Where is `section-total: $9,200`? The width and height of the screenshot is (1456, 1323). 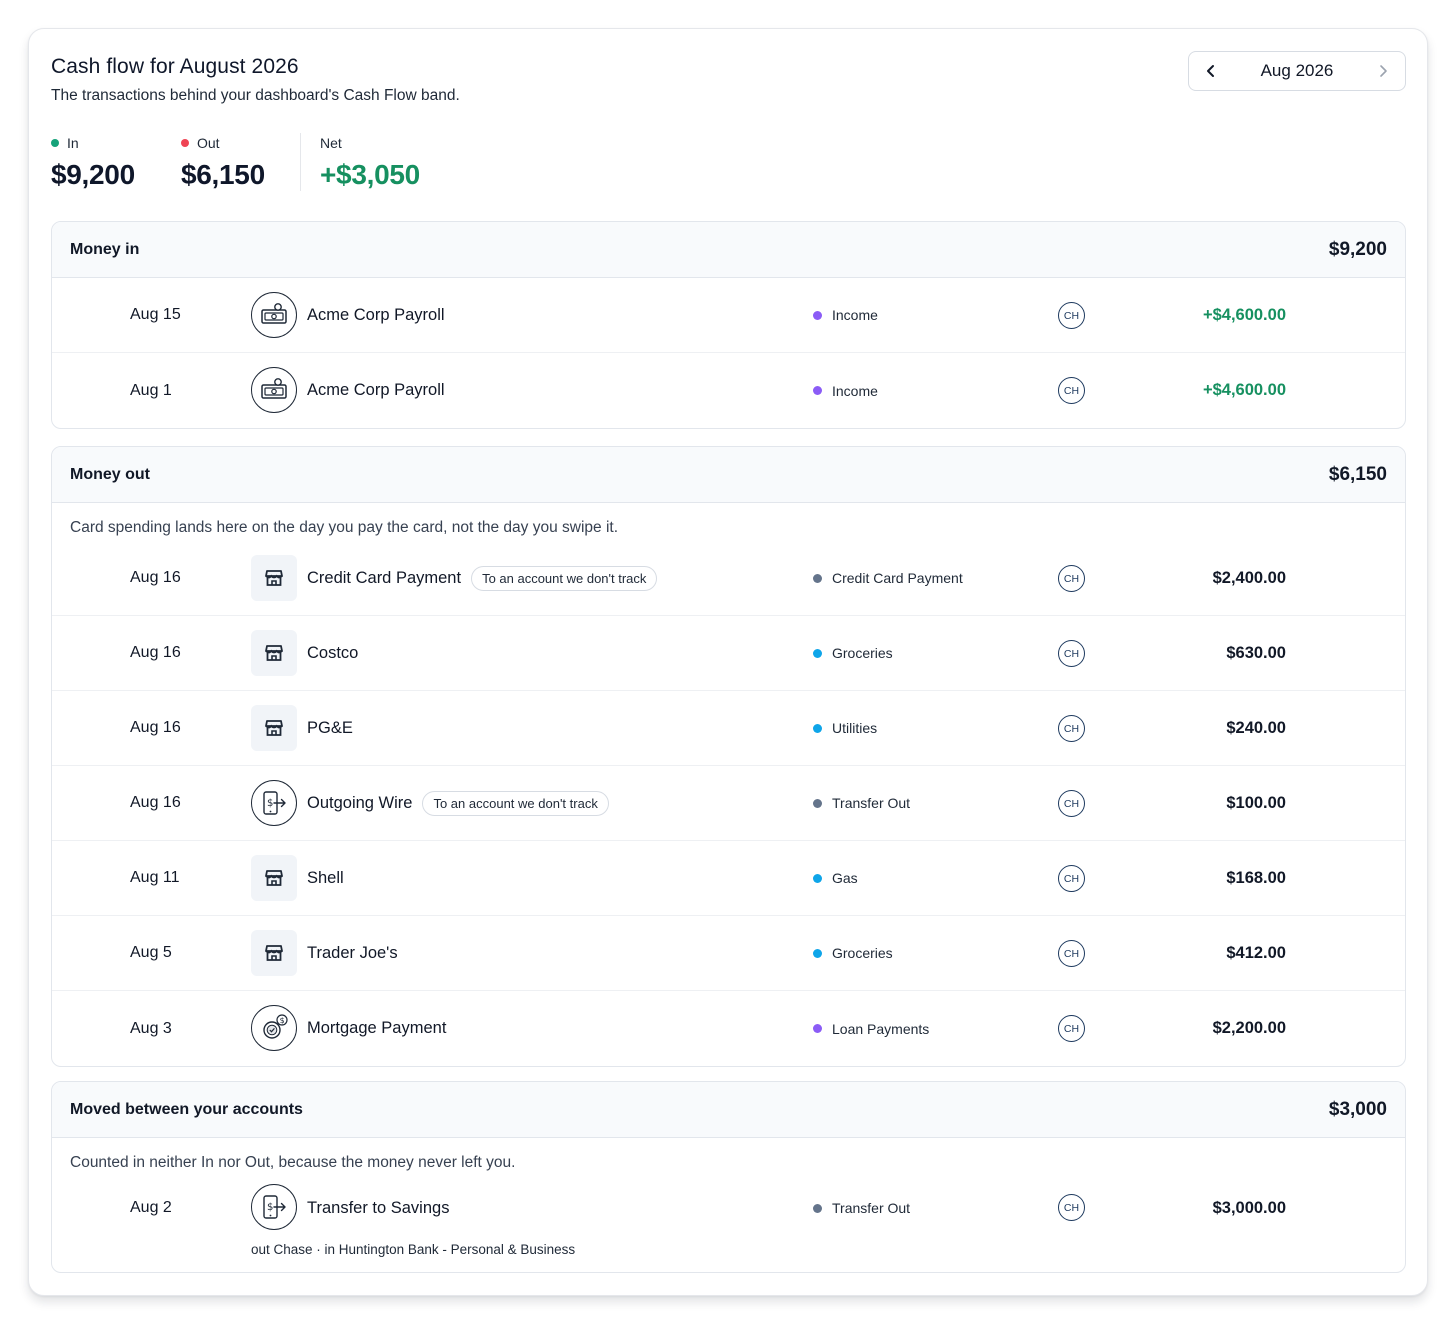 section-total: $9,200 is located at coordinates (1357, 249).